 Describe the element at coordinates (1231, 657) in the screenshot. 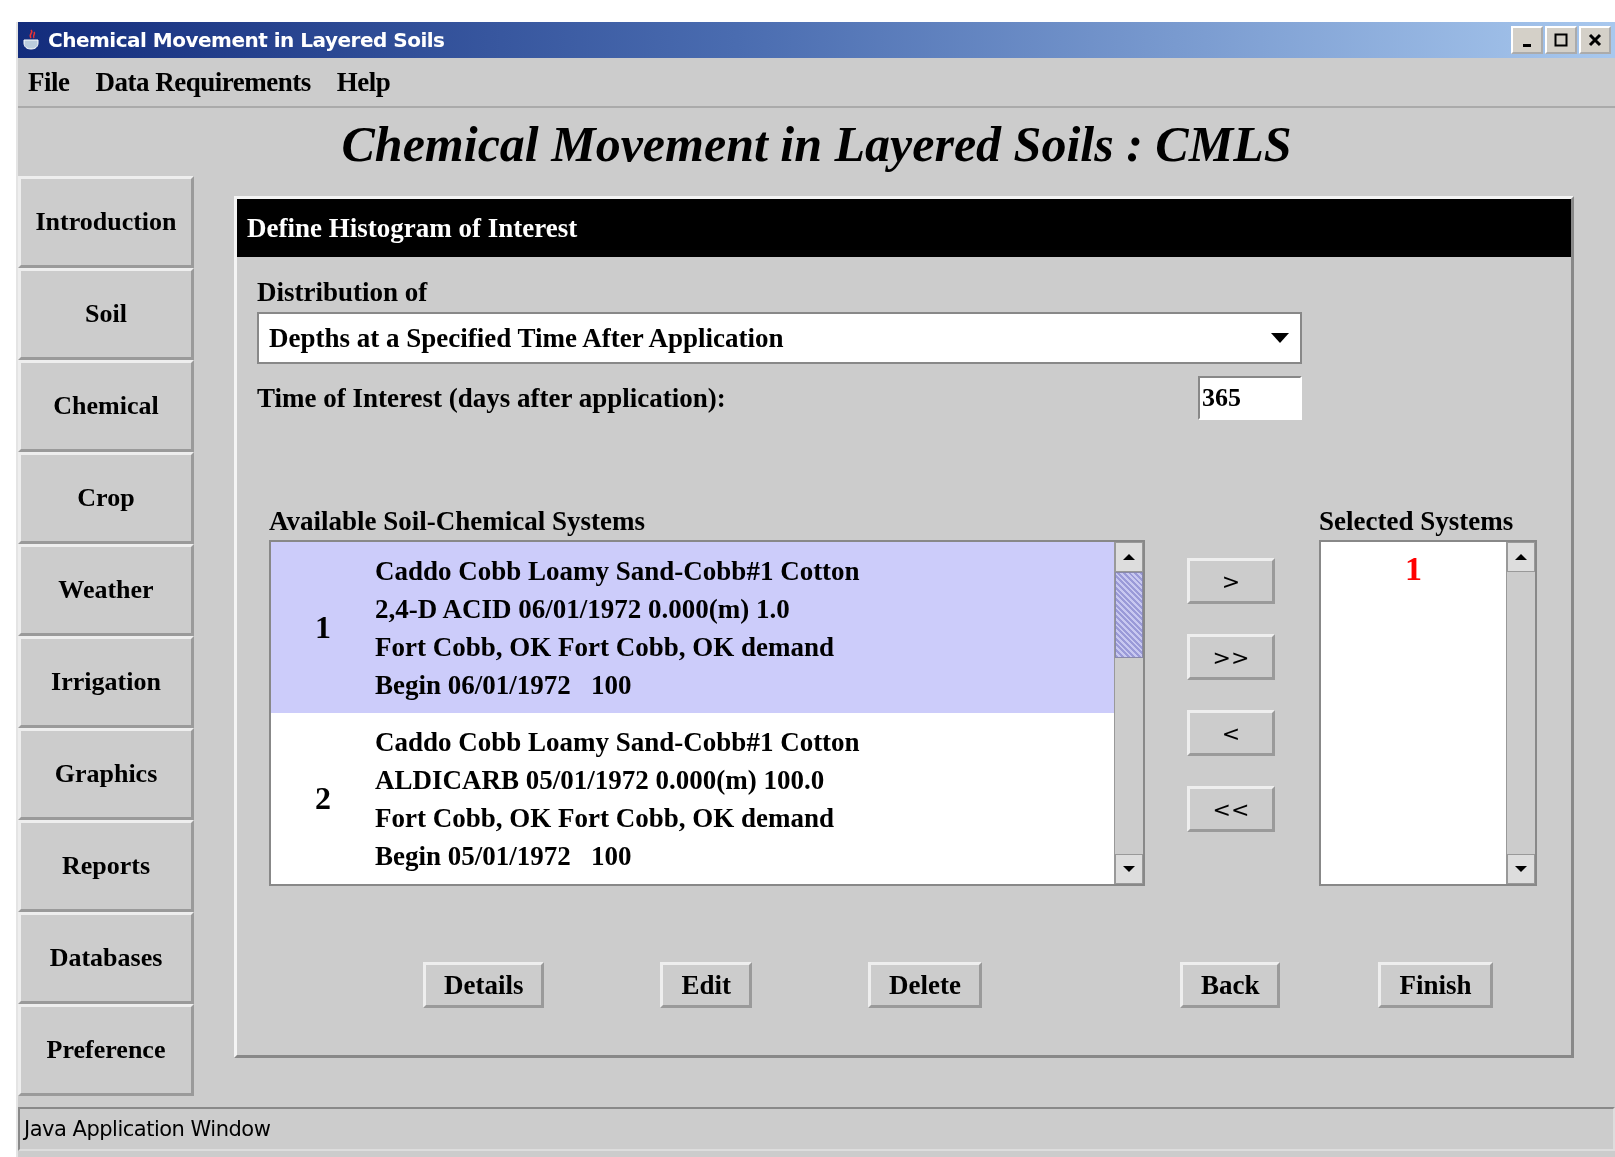

I see `move-button: >>` at that location.